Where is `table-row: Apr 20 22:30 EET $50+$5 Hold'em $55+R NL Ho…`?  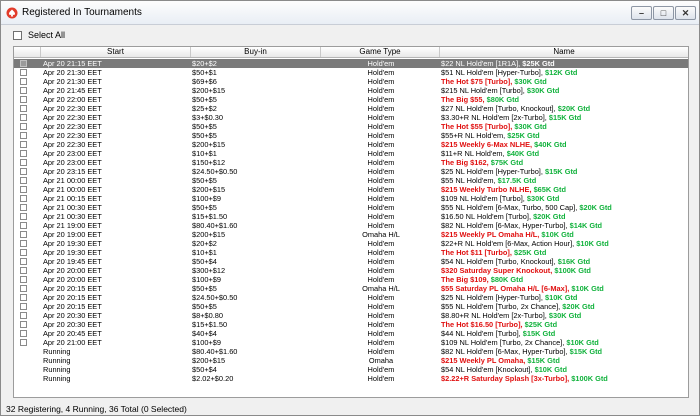
table-row: Apr 20 22:30 EET $50+$5 Hold'em $55+R NL Ho… is located at coordinates (351, 135).